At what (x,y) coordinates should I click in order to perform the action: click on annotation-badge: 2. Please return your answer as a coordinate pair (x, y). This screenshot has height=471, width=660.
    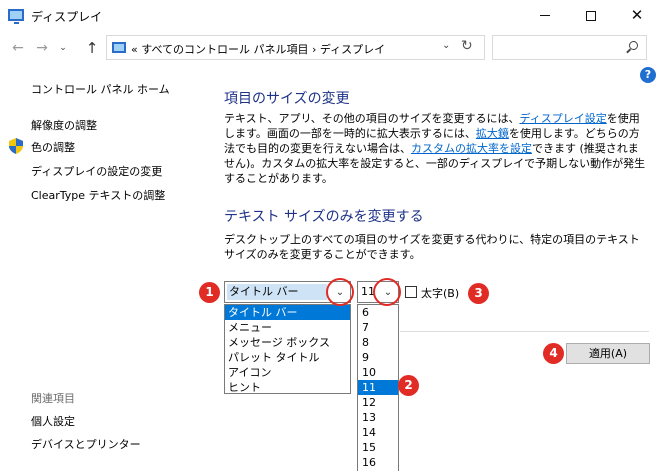
    Looking at the image, I should click on (408, 385).